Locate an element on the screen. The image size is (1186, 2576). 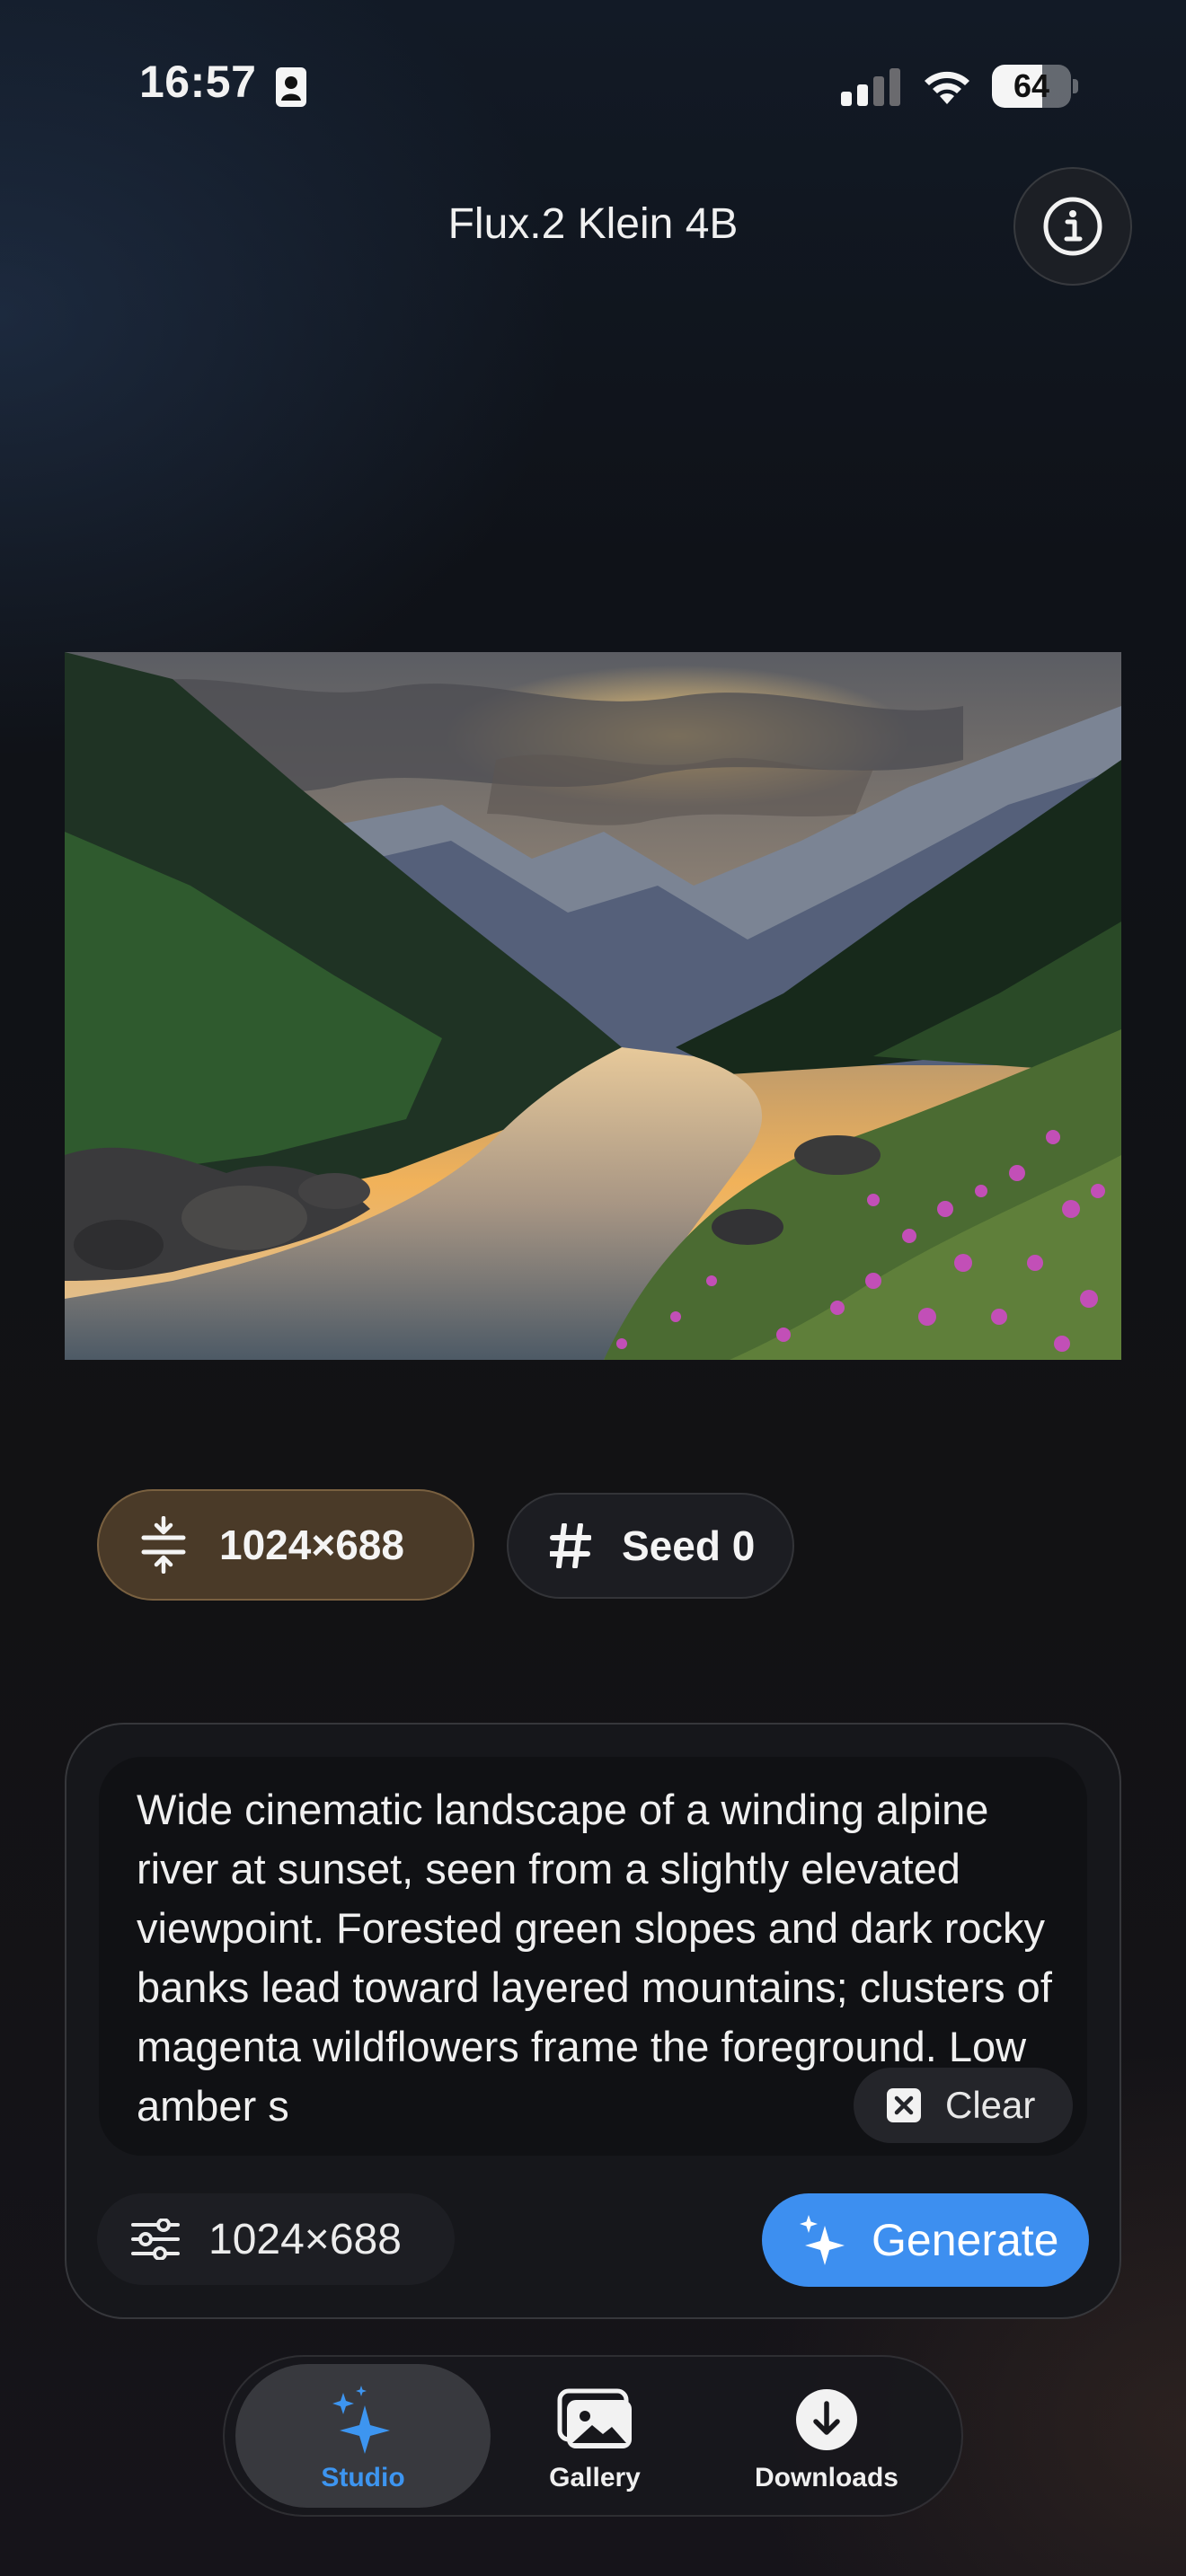
tab-downloads-label: Downloads is located at coordinates (826, 2477).